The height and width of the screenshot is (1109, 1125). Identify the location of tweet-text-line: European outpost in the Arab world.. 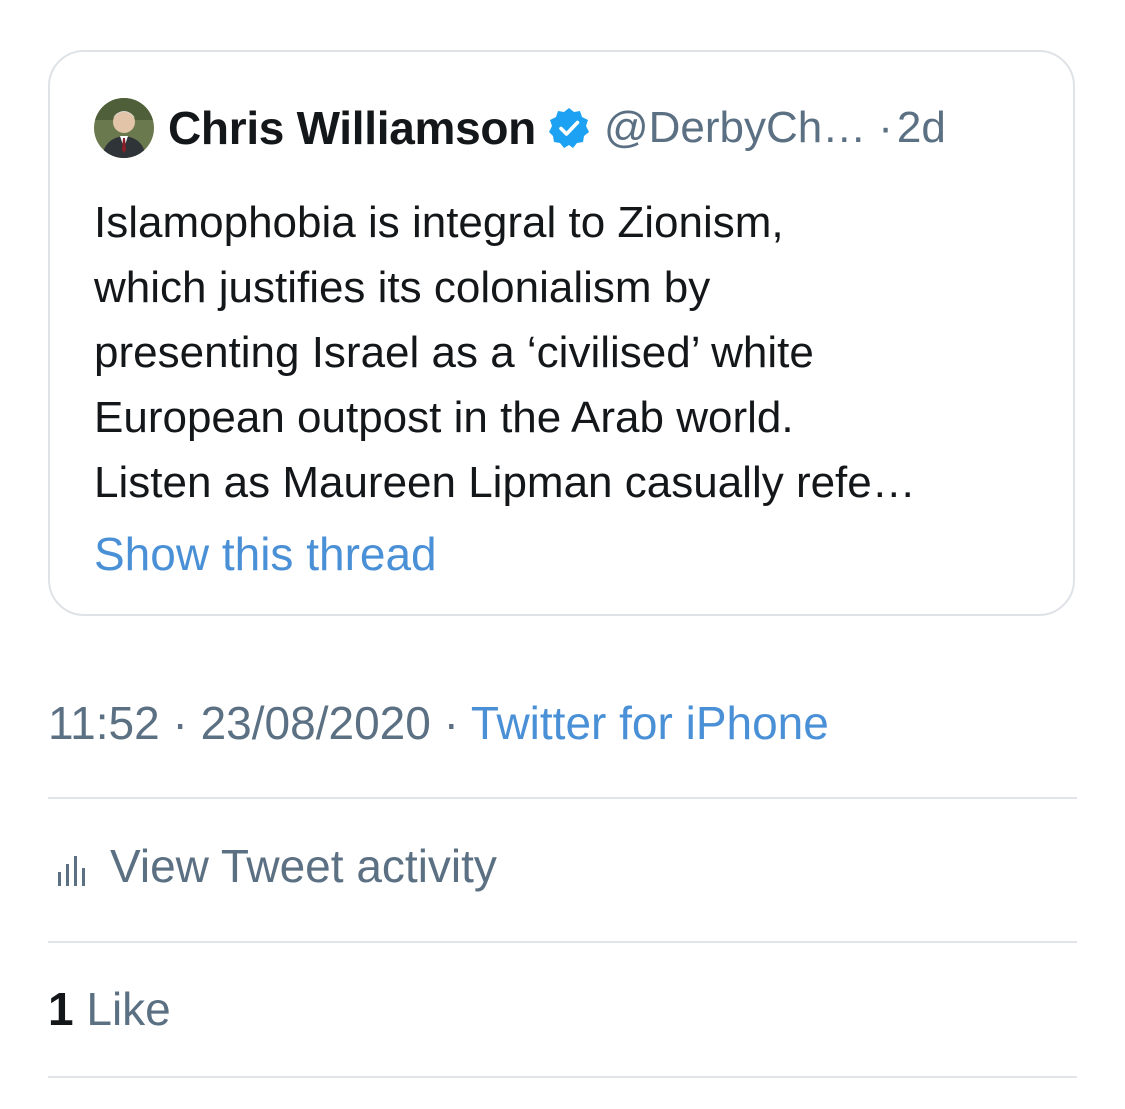
(444, 417).